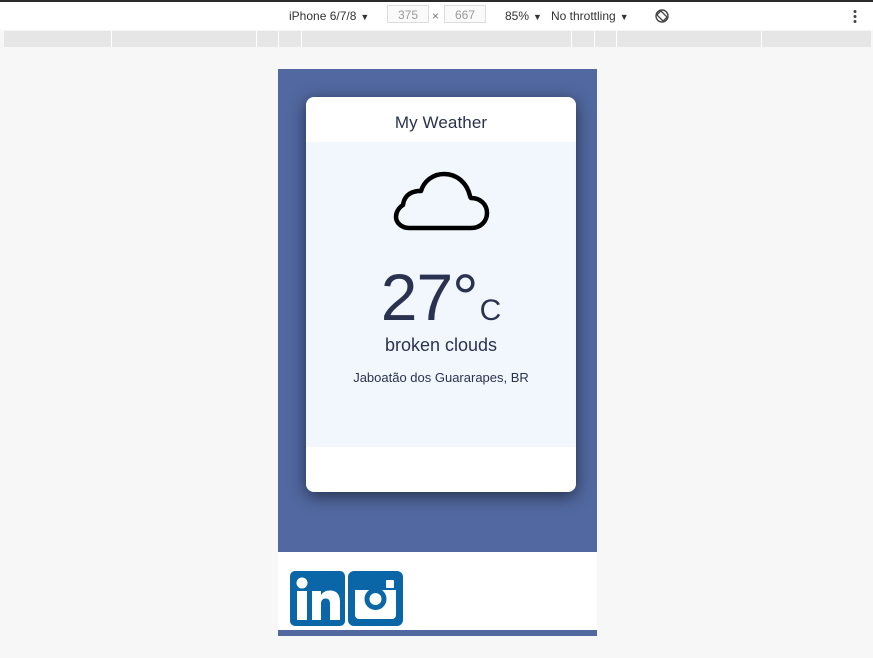 Image resolution: width=873 pixels, height=658 pixels. What do you see at coordinates (408, 14) in the screenshot?
I see `width-input: 375` at bounding box center [408, 14].